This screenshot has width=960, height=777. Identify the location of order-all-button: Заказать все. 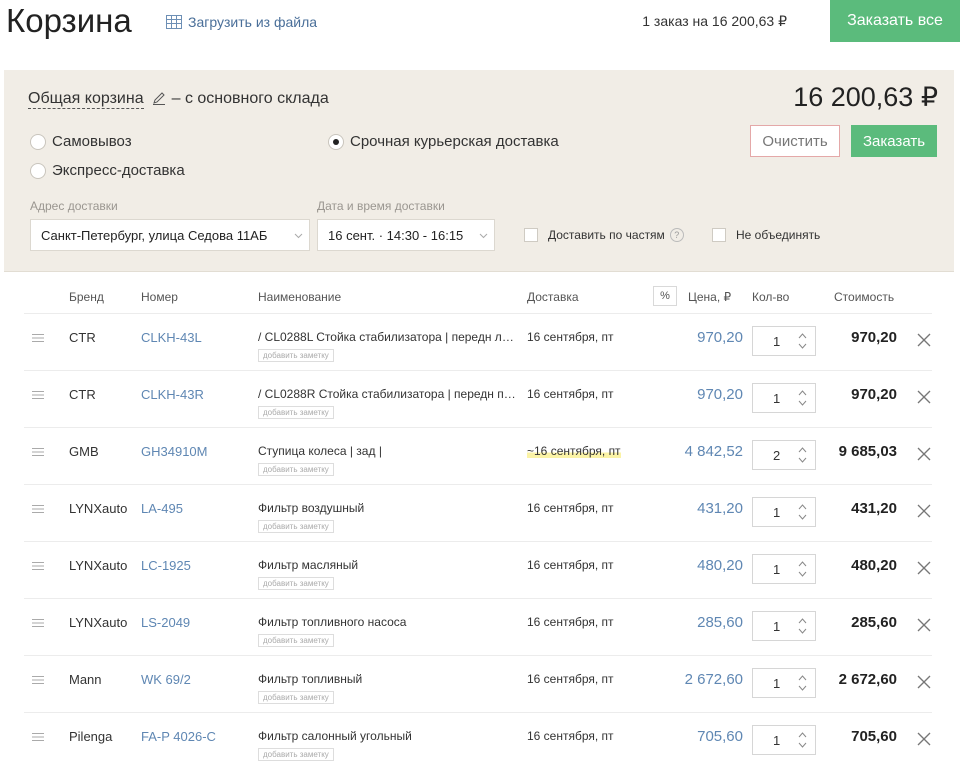
(895, 21).